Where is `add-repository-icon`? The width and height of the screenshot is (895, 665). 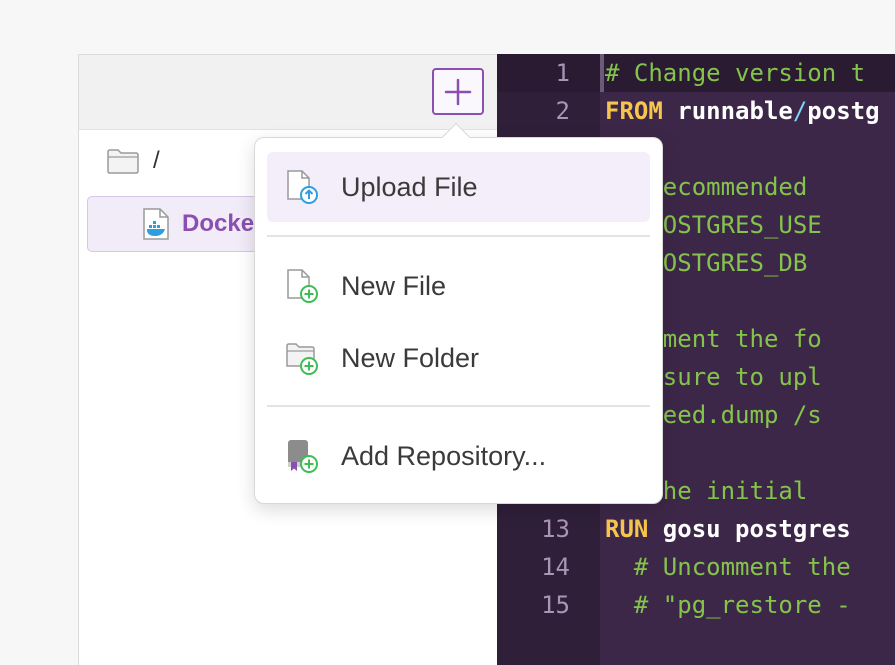
add-repository-icon is located at coordinates (303, 456).